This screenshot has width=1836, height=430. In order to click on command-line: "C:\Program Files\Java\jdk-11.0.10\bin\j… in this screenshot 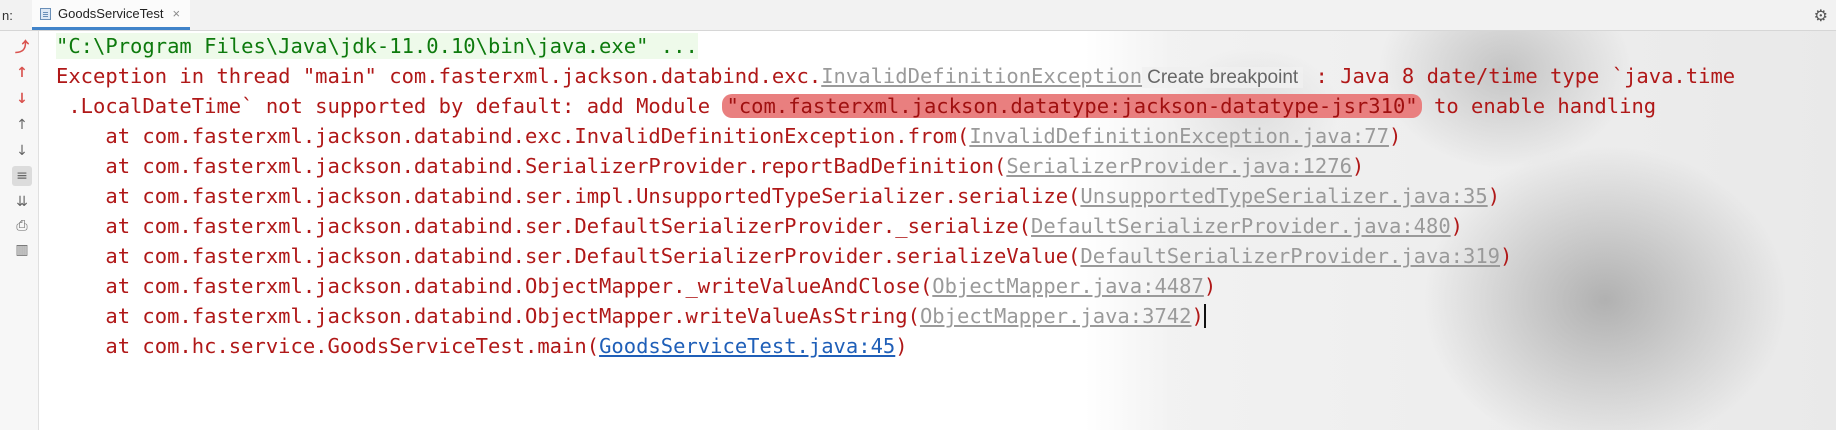, I will do `click(377, 46)`.